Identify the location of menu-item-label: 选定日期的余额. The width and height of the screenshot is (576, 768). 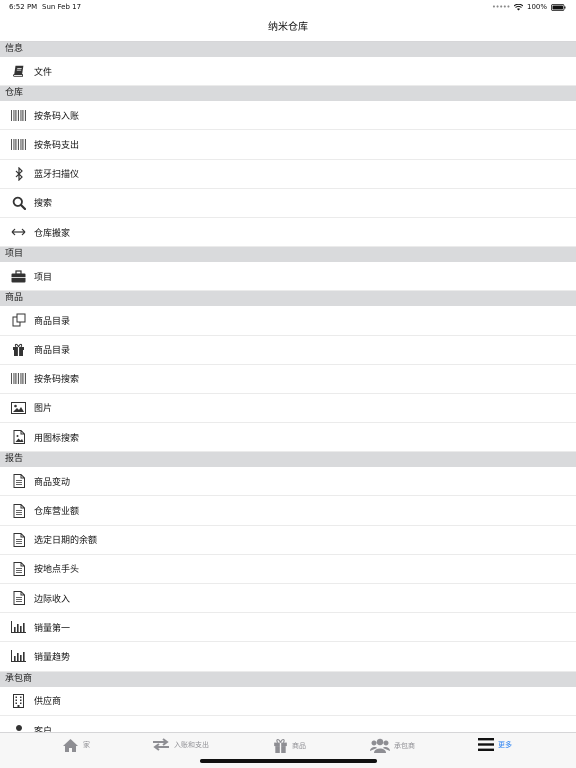
(66, 541).